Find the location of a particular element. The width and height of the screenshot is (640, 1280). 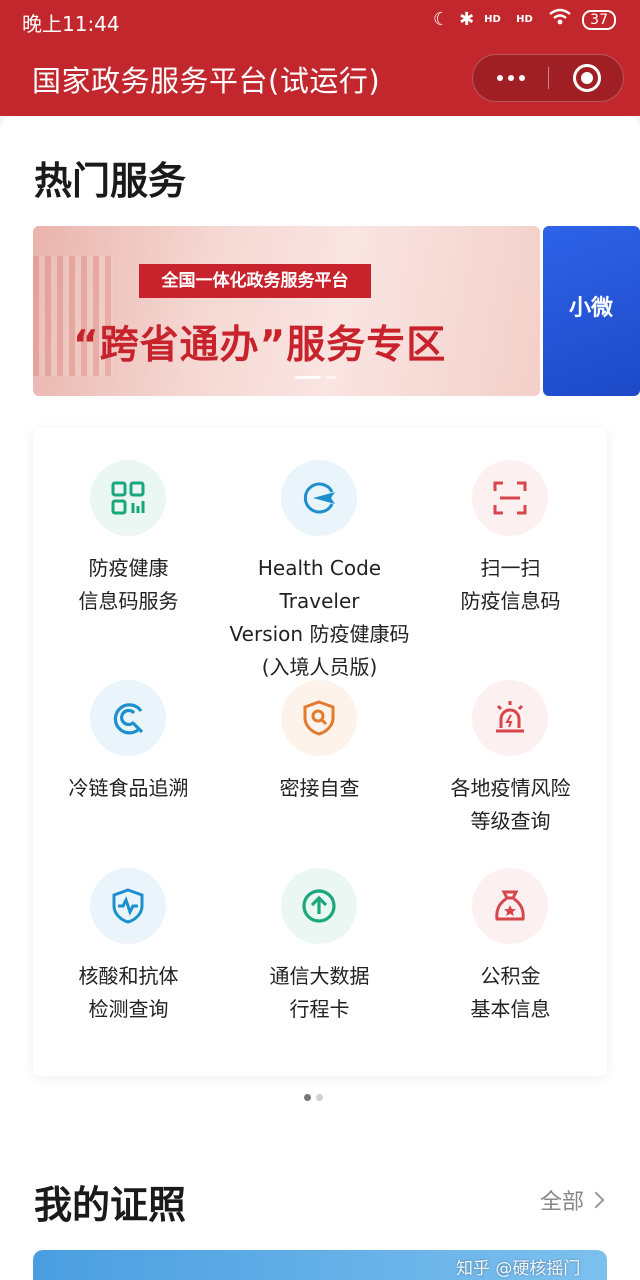

moon-icon: ☾ is located at coordinates (441, 19).